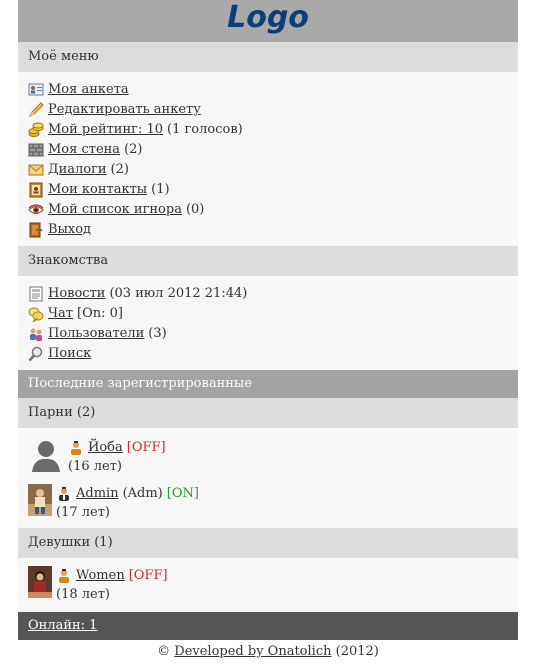 The image size is (534, 666). Describe the element at coordinates (36, 230) in the screenshot. I see `exit-door-icon` at that location.